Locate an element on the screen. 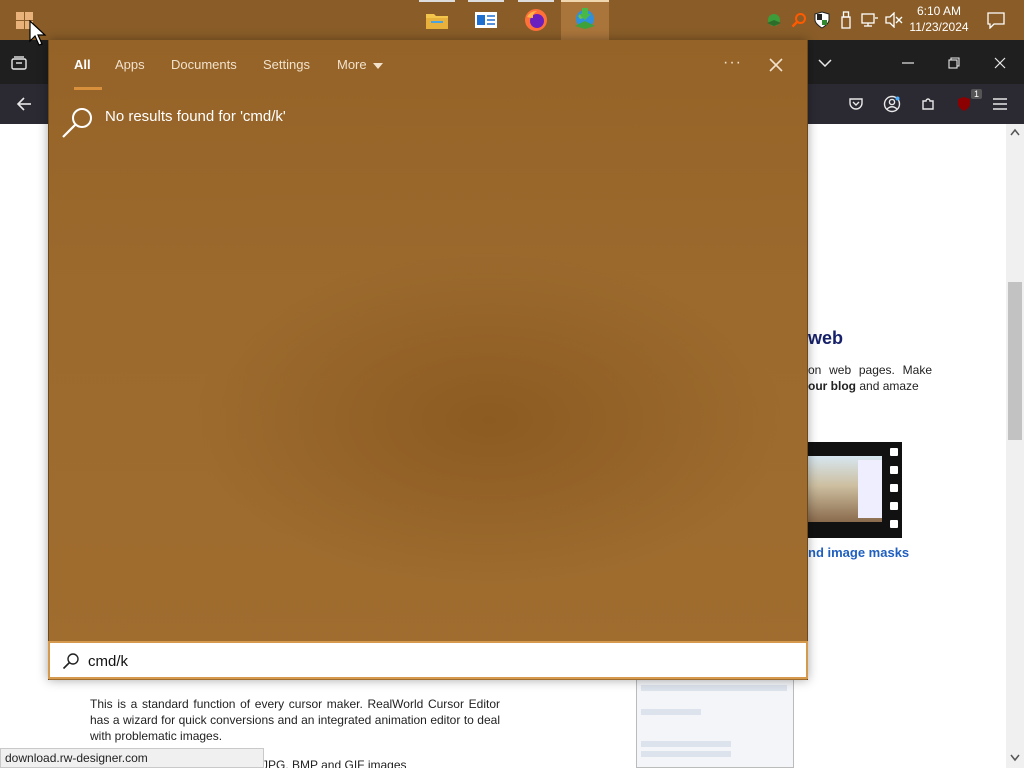 This screenshot has width=1024, height=768. minimize-window-button is located at coordinates (908, 63).